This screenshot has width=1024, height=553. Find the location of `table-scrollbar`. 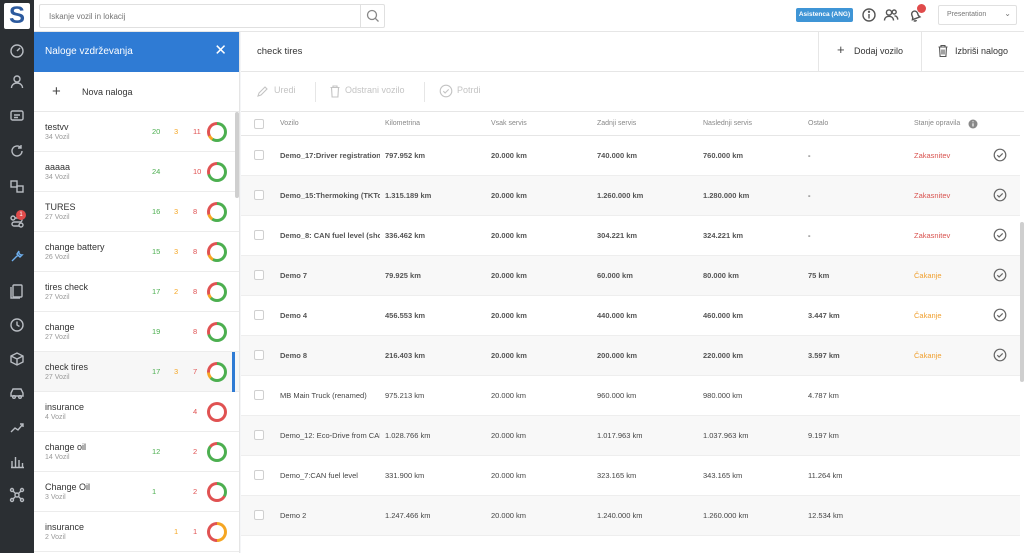

table-scrollbar is located at coordinates (1022, 302).